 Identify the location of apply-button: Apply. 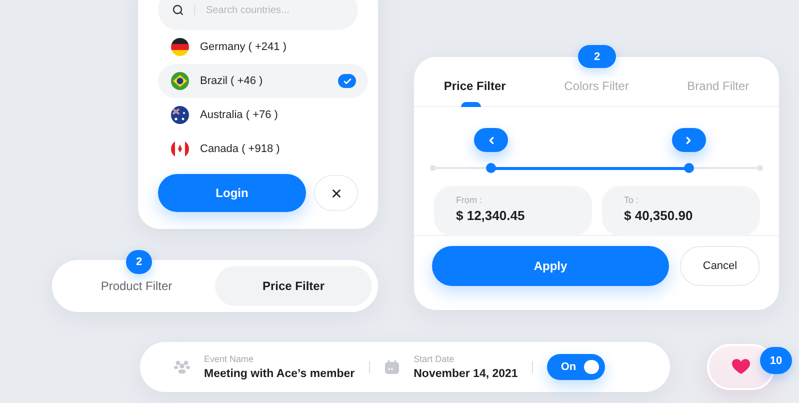
(550, 266).